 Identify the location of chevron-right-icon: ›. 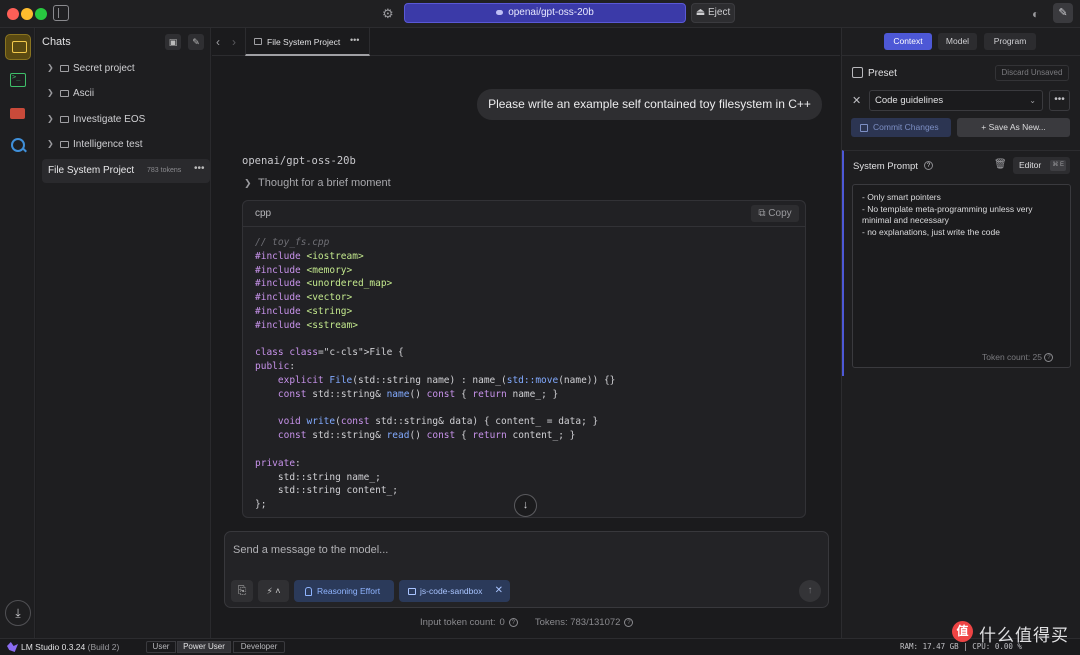
(234, 42).